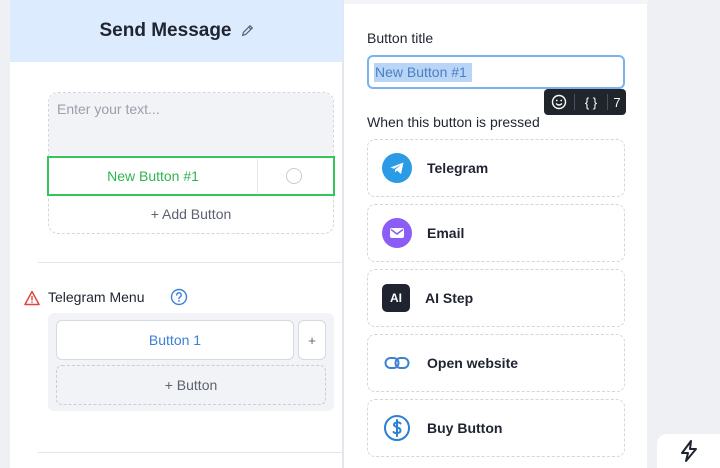 The height and width of the screenshot is (468, 720). What do you see at coordinates (191, 385) in the screenshot?
I see `menu-add-row-button: + Button` at bounding box center [191, 385].